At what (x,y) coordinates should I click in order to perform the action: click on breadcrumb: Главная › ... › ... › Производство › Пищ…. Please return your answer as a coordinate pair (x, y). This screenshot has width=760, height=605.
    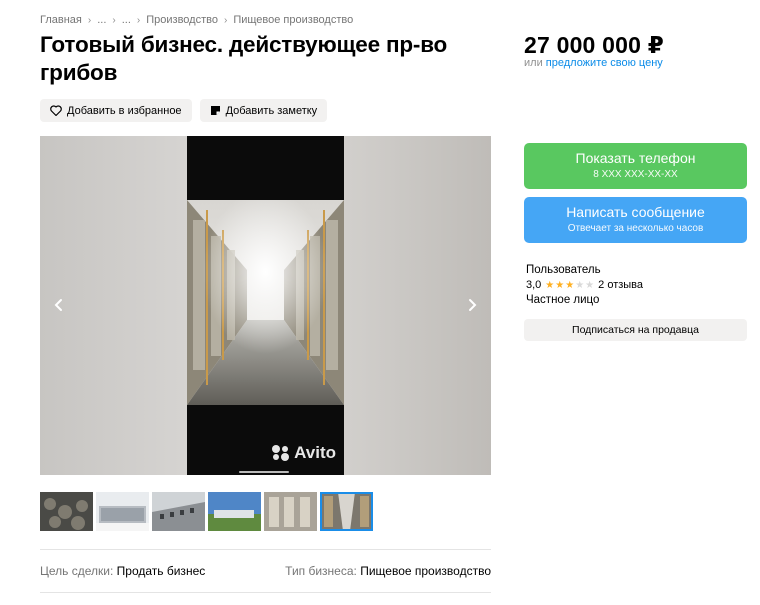
    Looking at the image, I should click on (196, 20).